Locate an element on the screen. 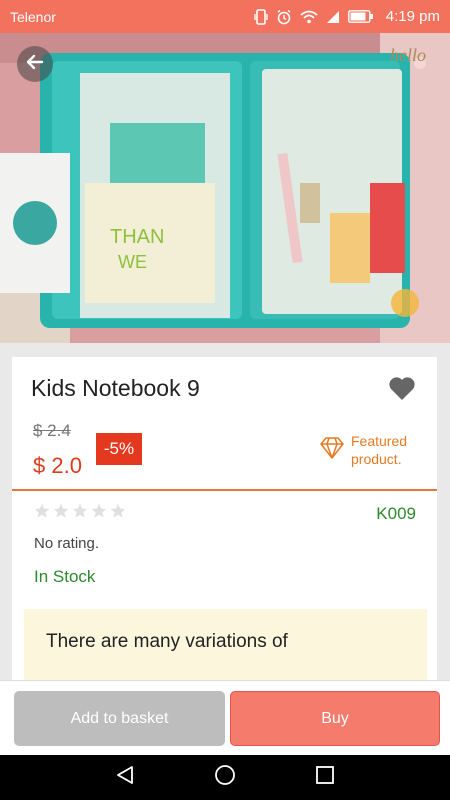  svg-text: WE is located at coordinates (132, 262).